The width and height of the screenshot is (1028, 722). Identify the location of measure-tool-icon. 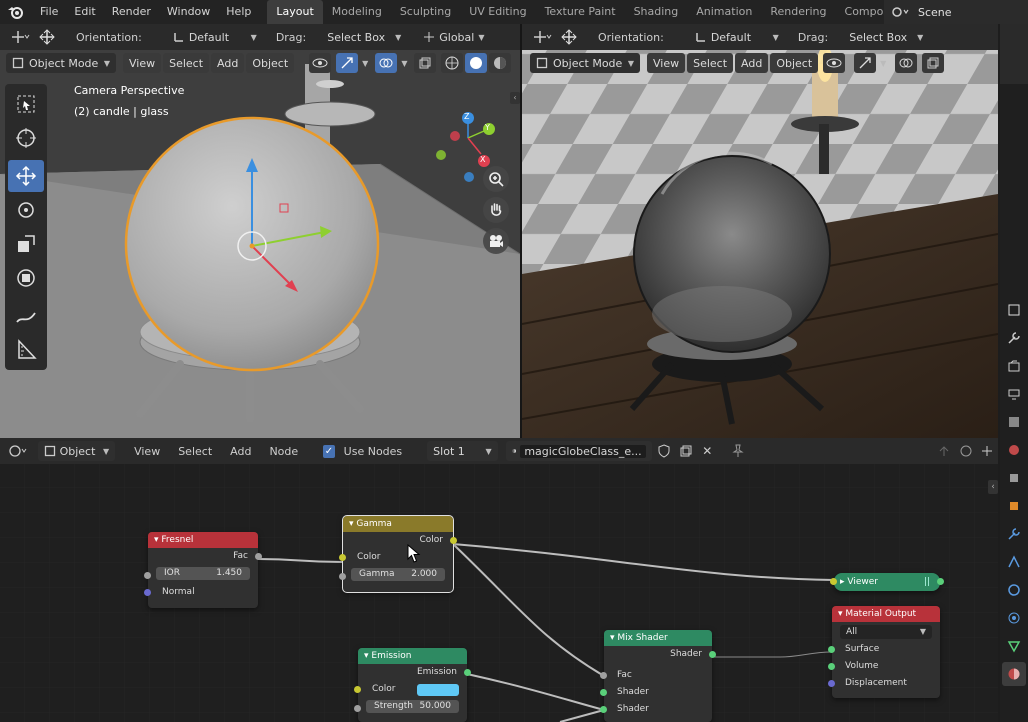
(26, 350).